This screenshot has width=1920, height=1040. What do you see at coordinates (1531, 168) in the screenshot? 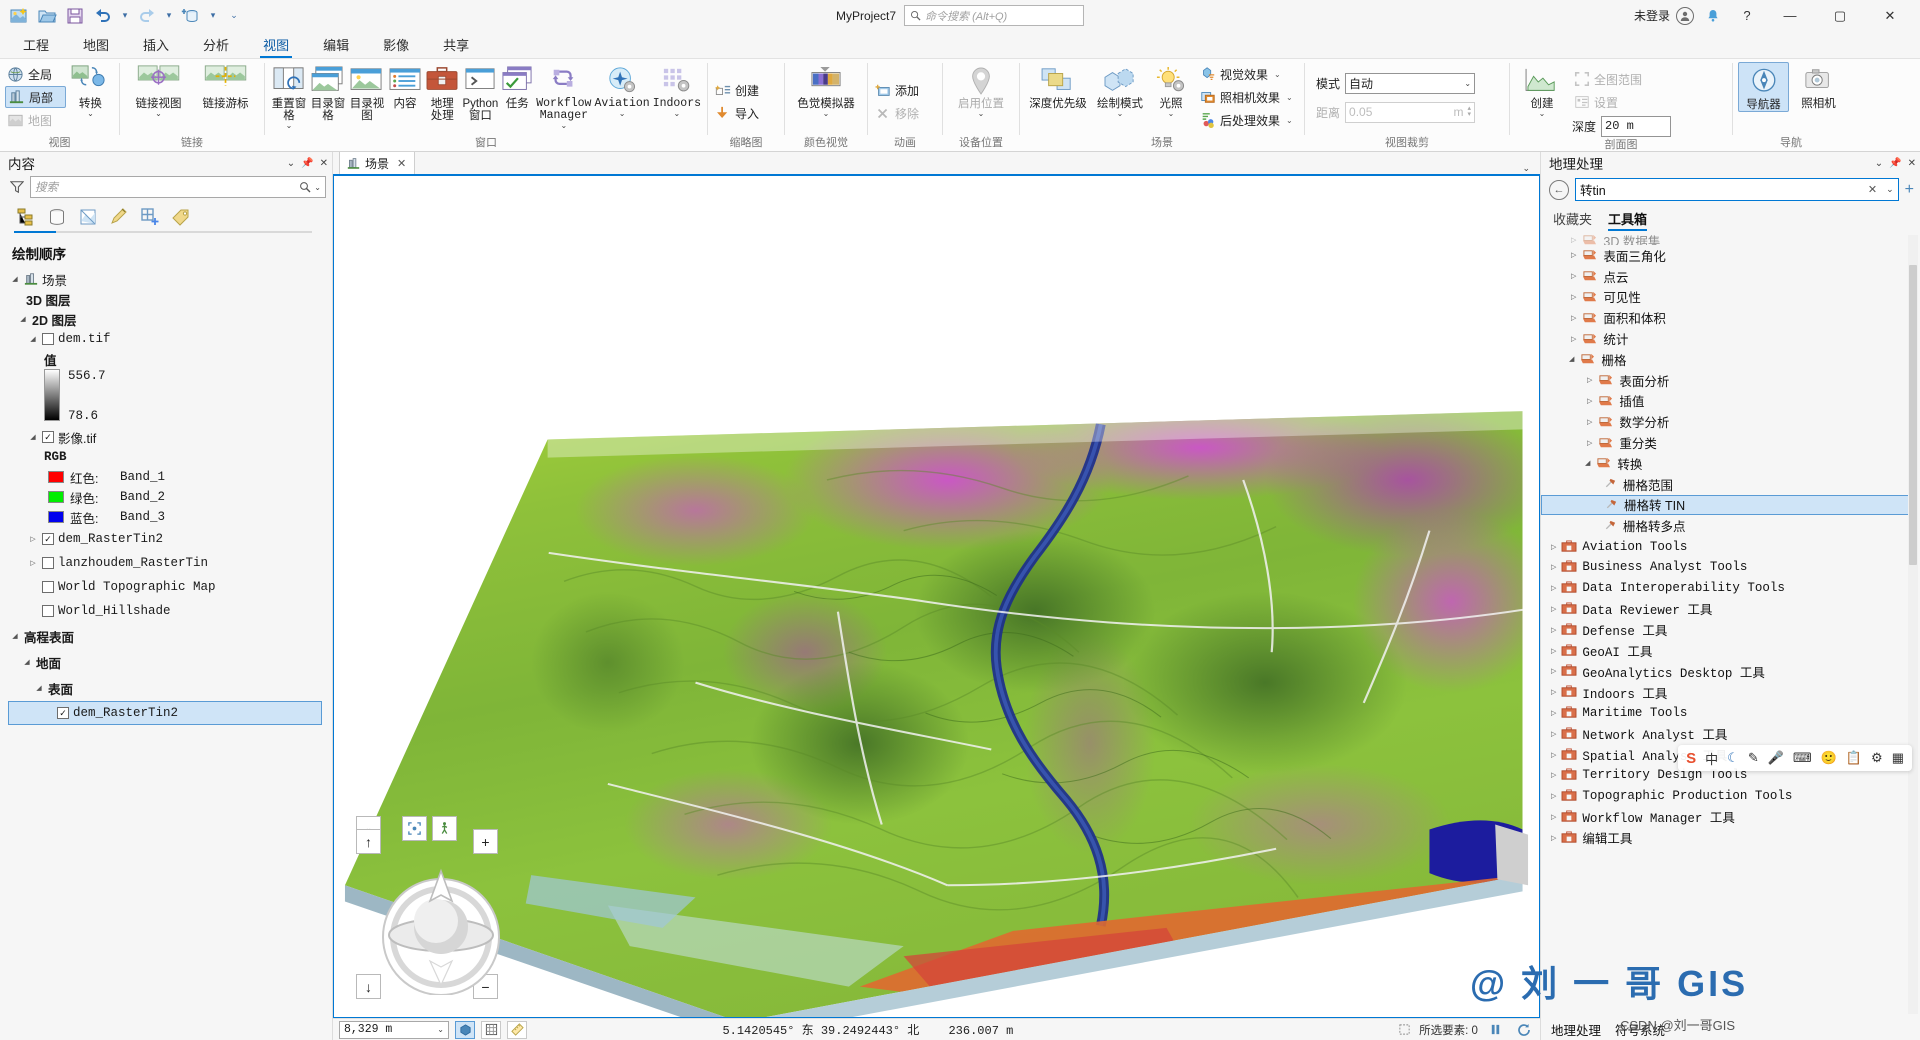
I see `view-tabs-overflow-icon: ⌄` at bounding box center [1531, 168].